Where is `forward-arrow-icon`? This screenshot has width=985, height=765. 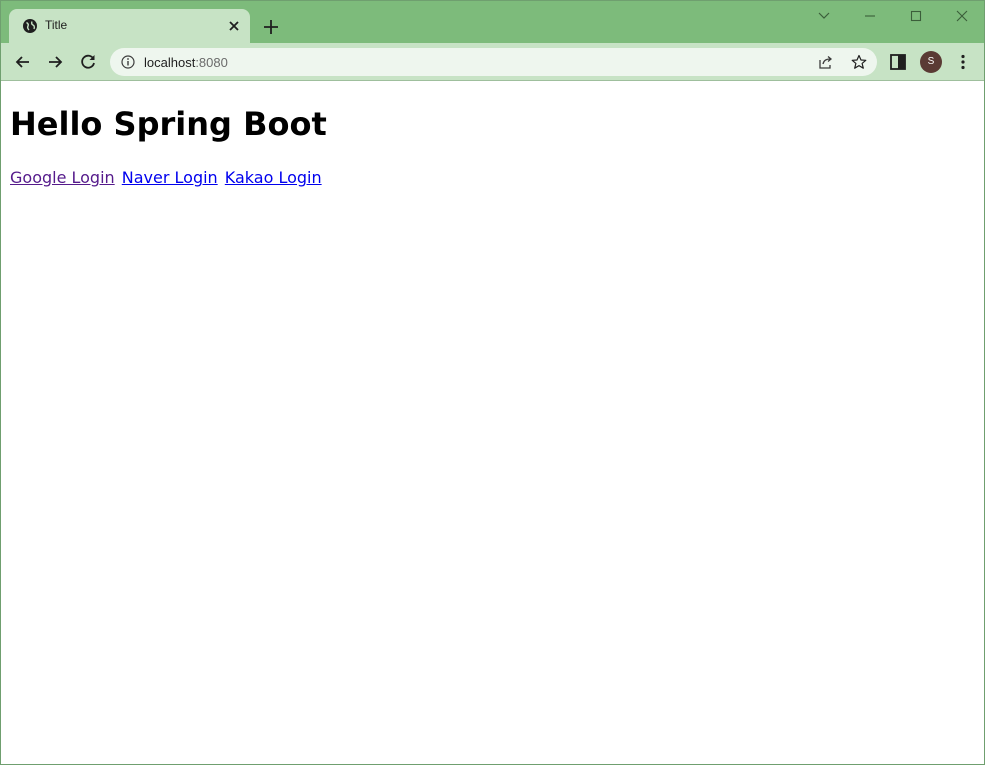 forward-arrow-icon is located at coordinates (55, 62).